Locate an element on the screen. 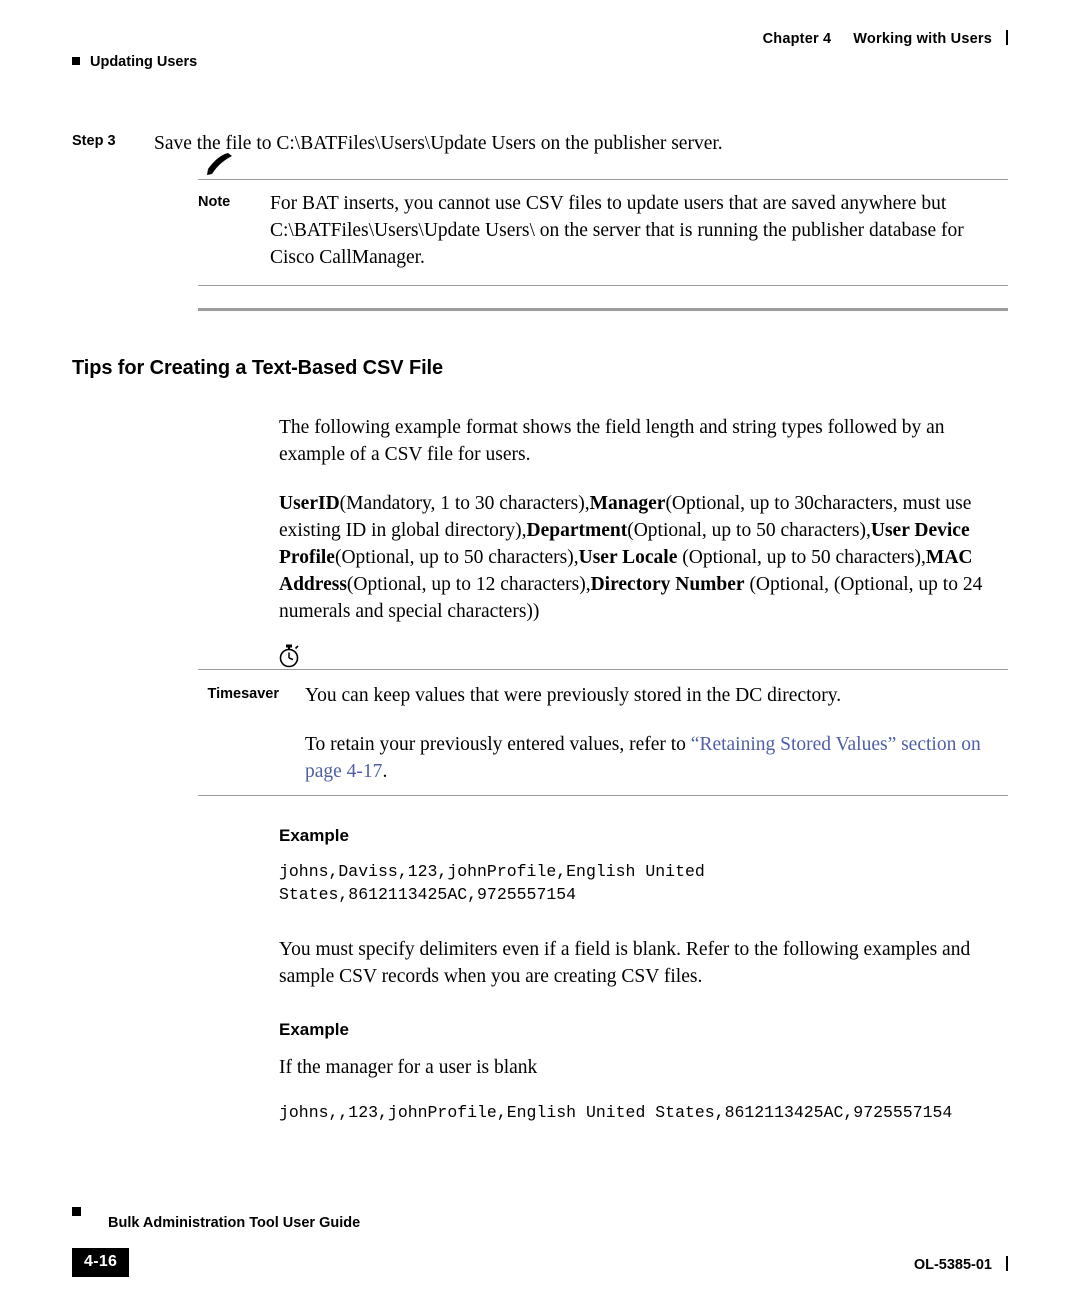 The width and height of the screenshot is (1080, 1311). format-department-label: Department is located at coordinates (577, 530).